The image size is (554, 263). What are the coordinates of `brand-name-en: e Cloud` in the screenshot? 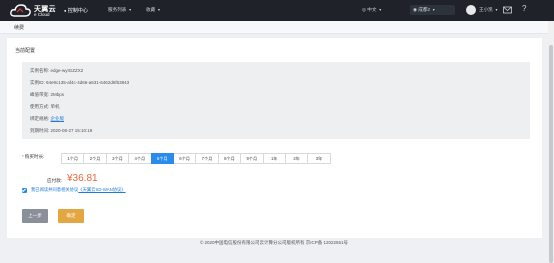 It's located at (42, 14).